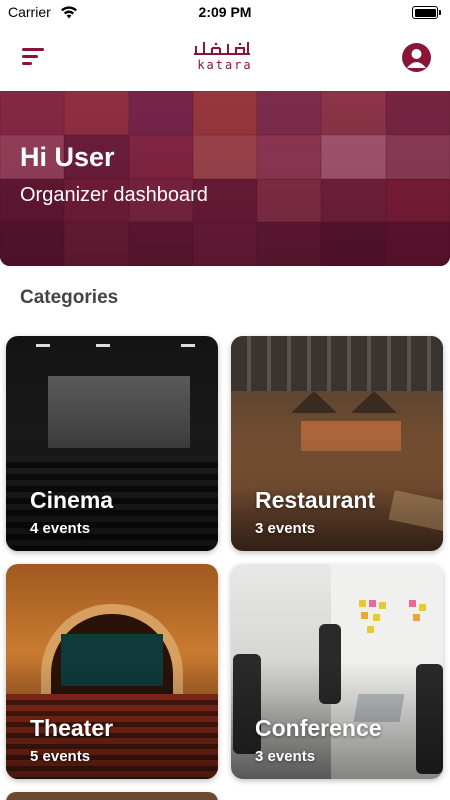 The width and height of the screenshot is (450, 800). What do you see at coordinates (114, 195) in the screenshot?
I see `dashboard-subtitle: Organizer dashboard` at bounding box center [114, 195].